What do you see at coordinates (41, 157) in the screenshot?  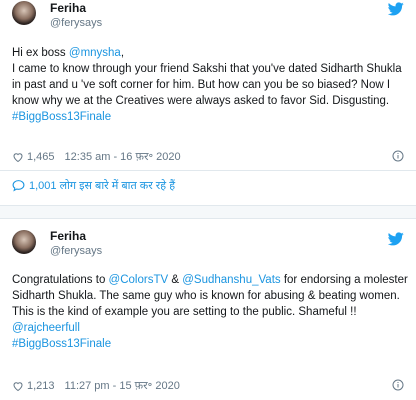 I see `like-count: 1,465` at bounding box center [41, 157].